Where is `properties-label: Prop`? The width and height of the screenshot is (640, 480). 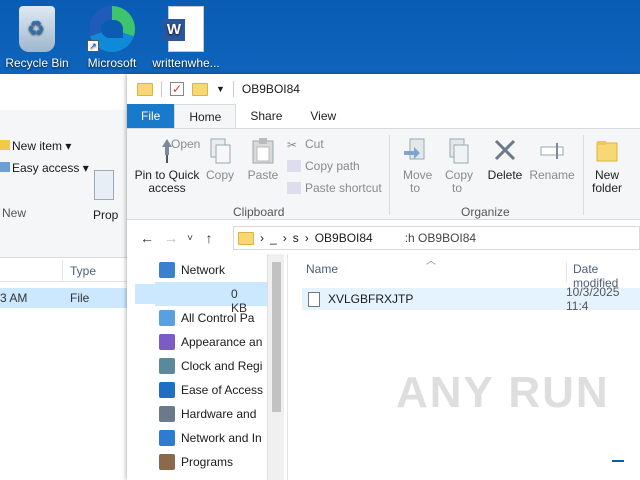 properties-label: Prop is located at coordinates (106, 215).